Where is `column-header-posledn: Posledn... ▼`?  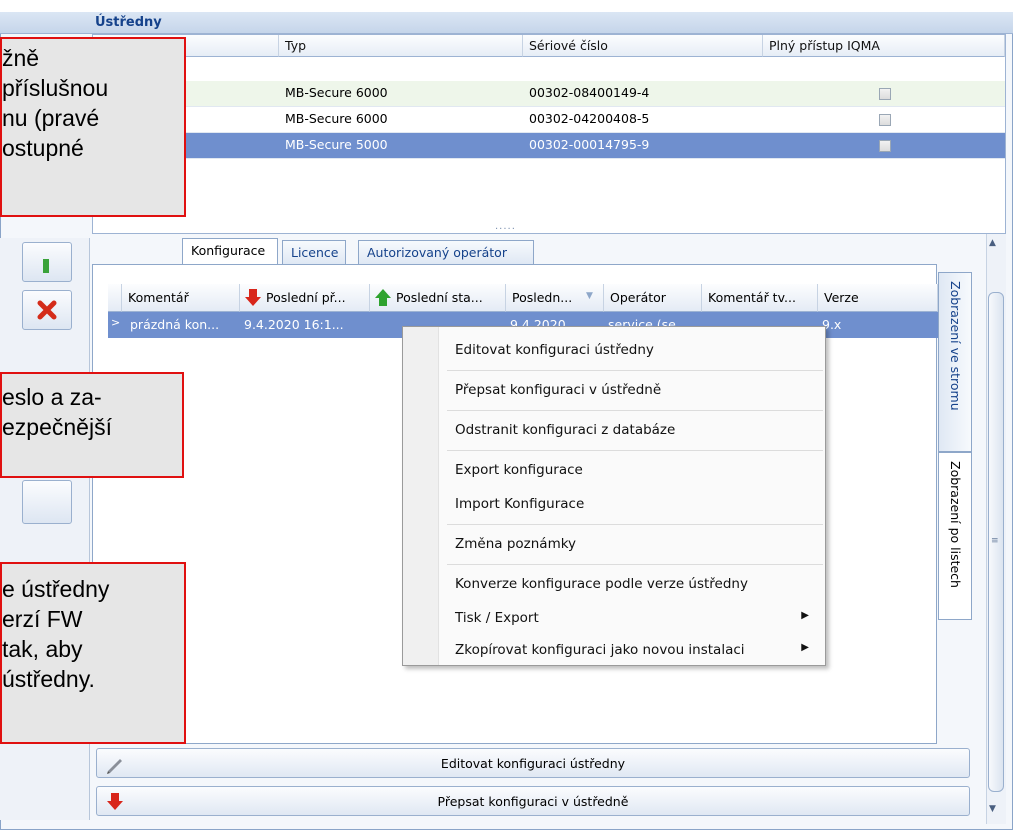 column-header-posledn: Posledn... ▼ is located at coordinates (555, 298).